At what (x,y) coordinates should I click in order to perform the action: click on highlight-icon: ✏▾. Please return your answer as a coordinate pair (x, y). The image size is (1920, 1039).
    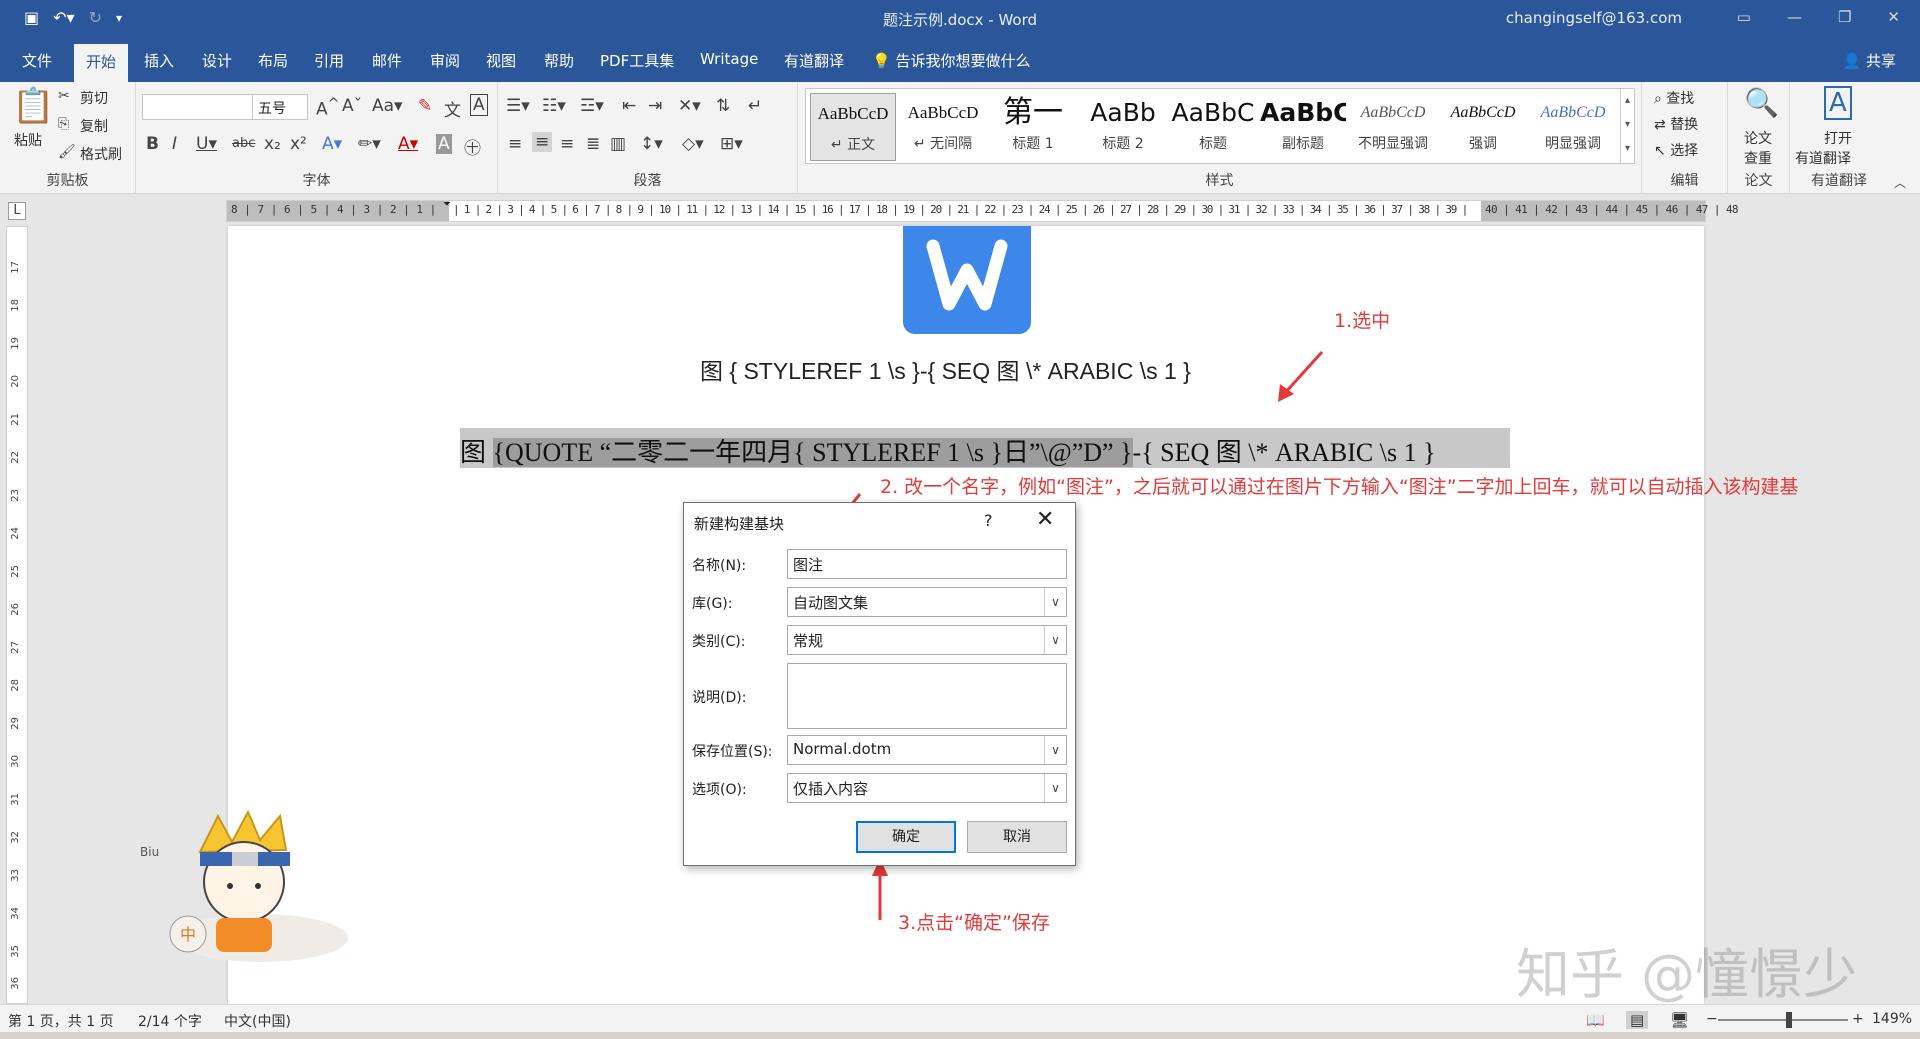
    Looking at the image, I should click on (369, 144).